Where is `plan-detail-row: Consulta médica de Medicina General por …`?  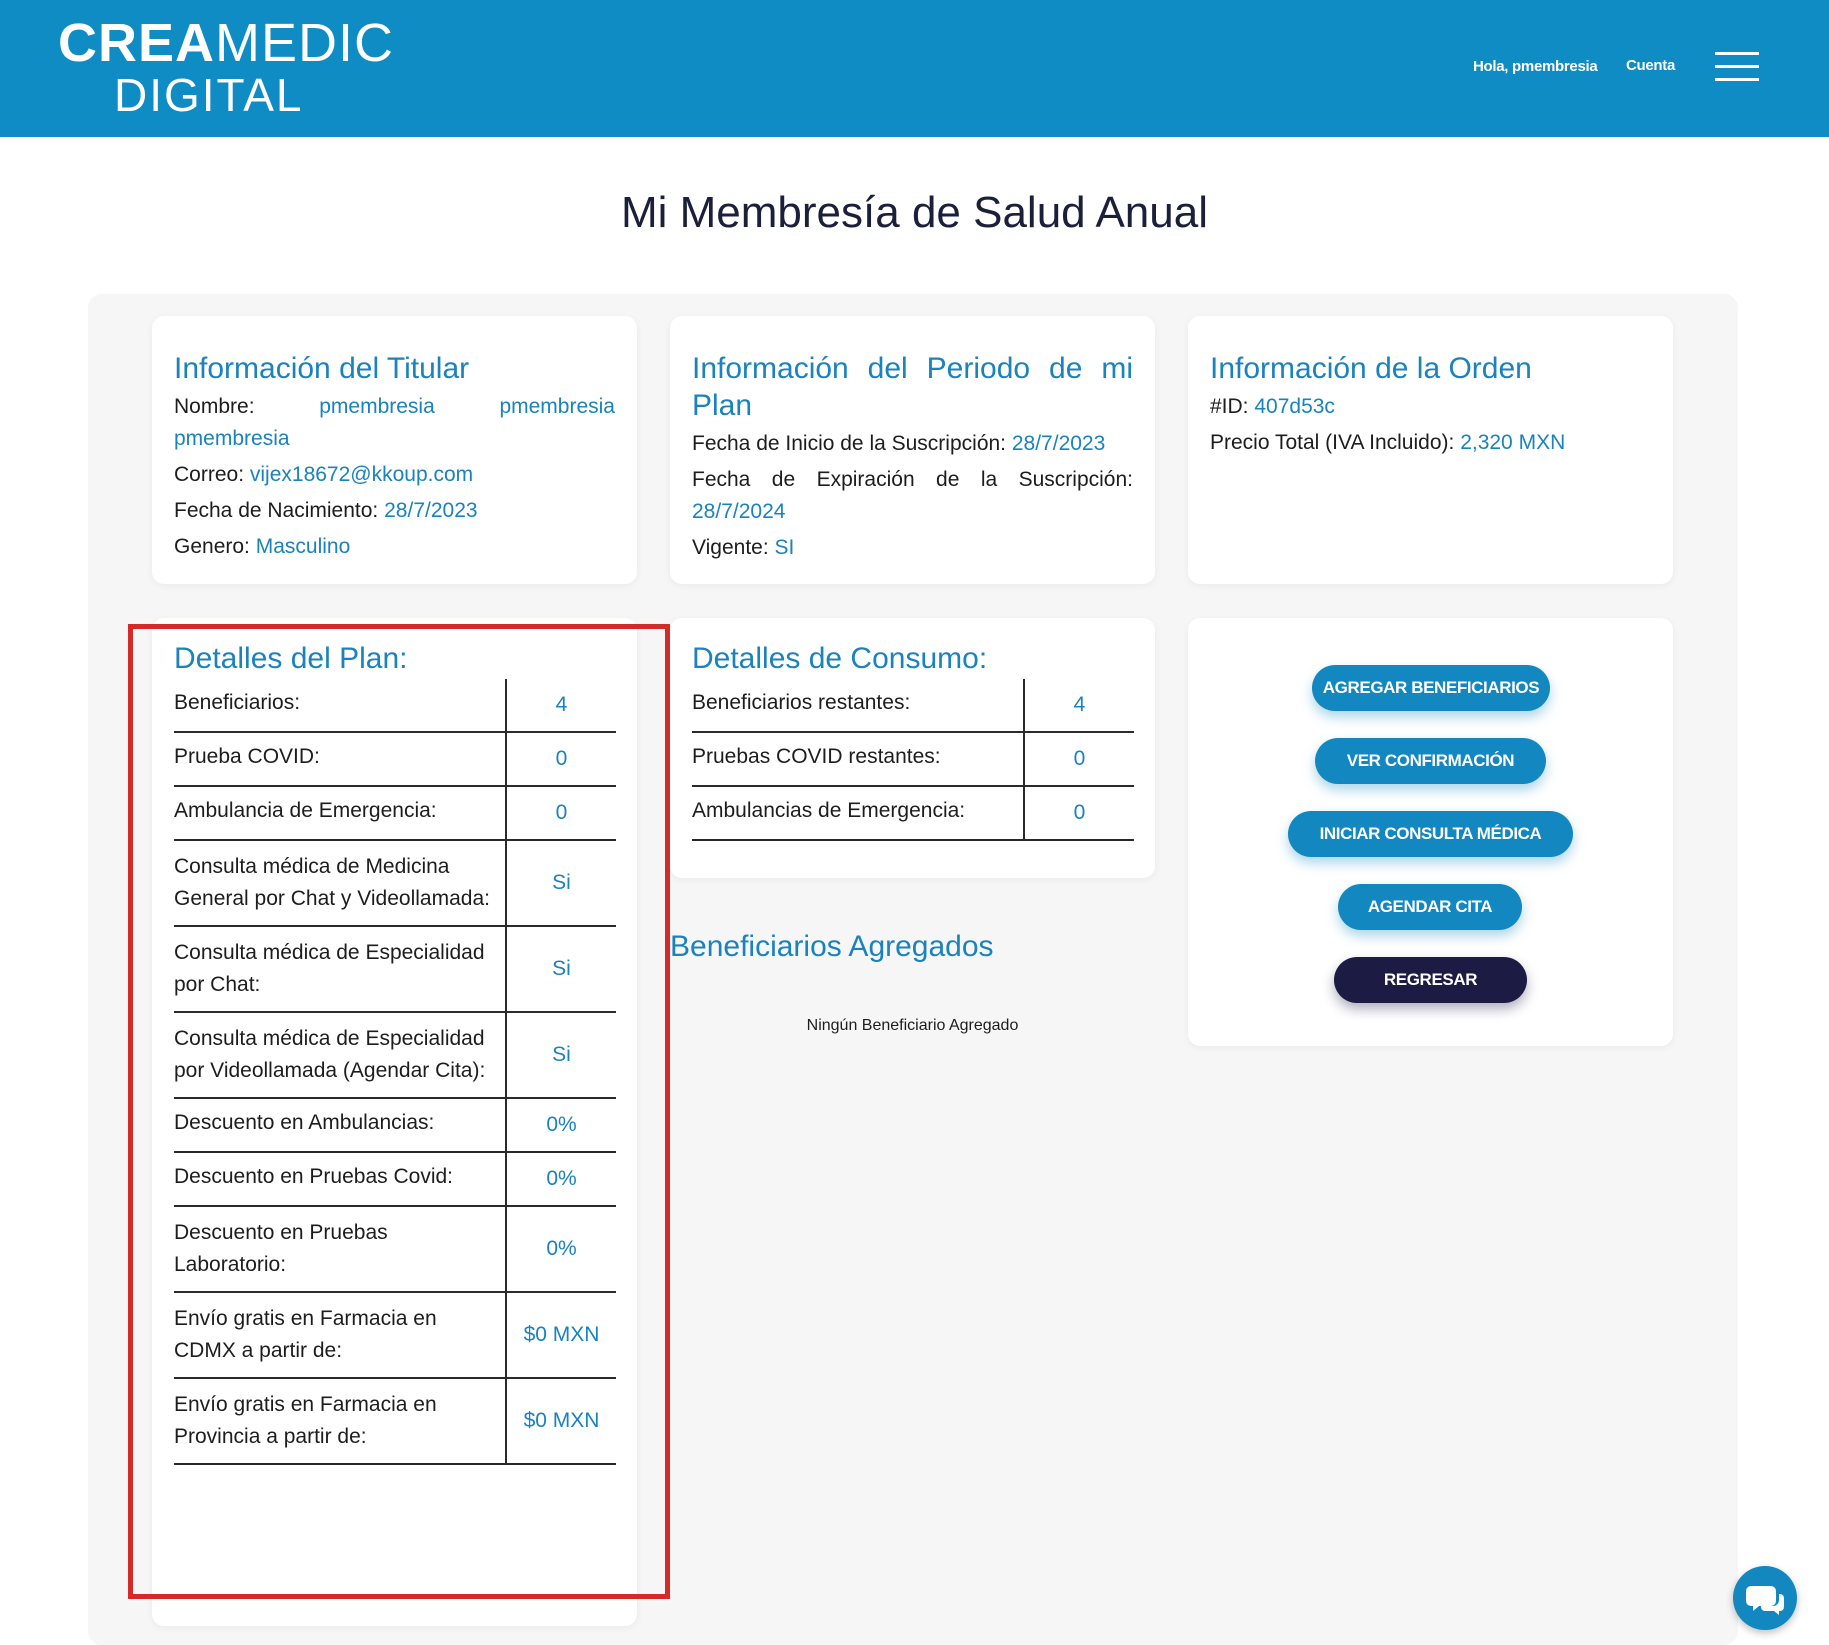 plan-detail-row: Consulta médica de Medicina General por … is located at coordinates (395, 883).